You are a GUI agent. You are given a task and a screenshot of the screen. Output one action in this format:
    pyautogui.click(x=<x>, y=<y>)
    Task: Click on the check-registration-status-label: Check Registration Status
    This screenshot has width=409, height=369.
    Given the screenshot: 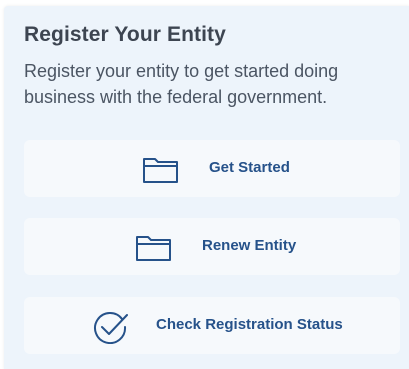 What is the action you would take?
    pyautogui.click(x=249, y=324)
    